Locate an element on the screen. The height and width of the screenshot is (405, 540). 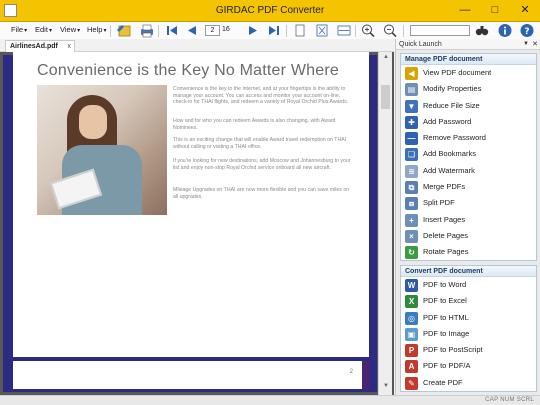
zoom-in-icon is located at coordinates (368, 30).